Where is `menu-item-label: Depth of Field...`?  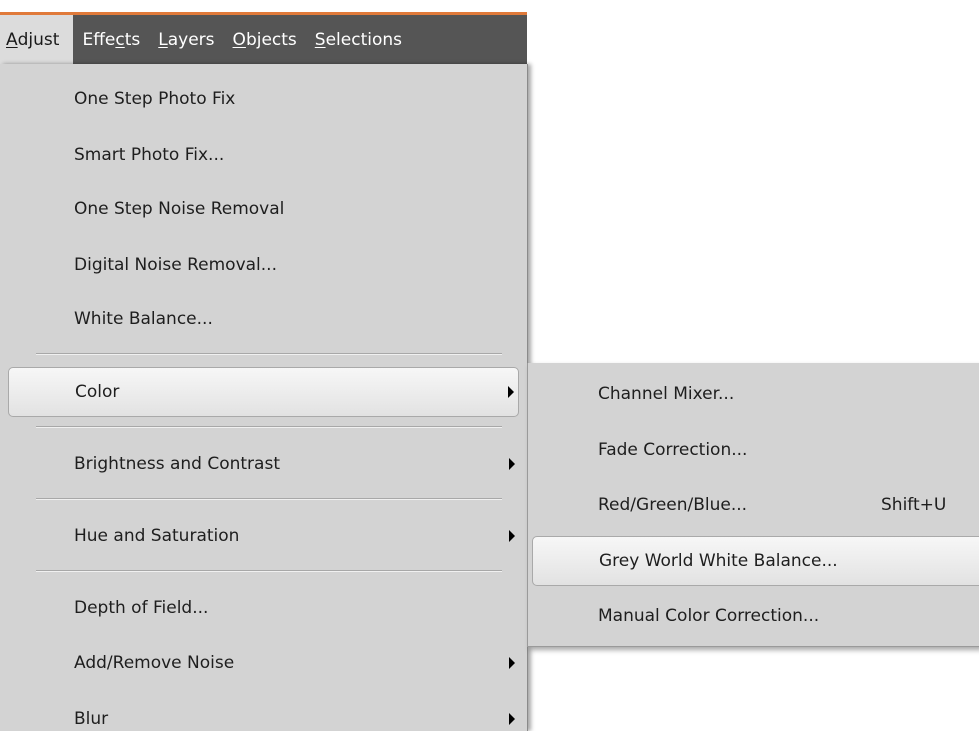 menu-item-label: Depth of Field... is located at coordinates (141, 608).